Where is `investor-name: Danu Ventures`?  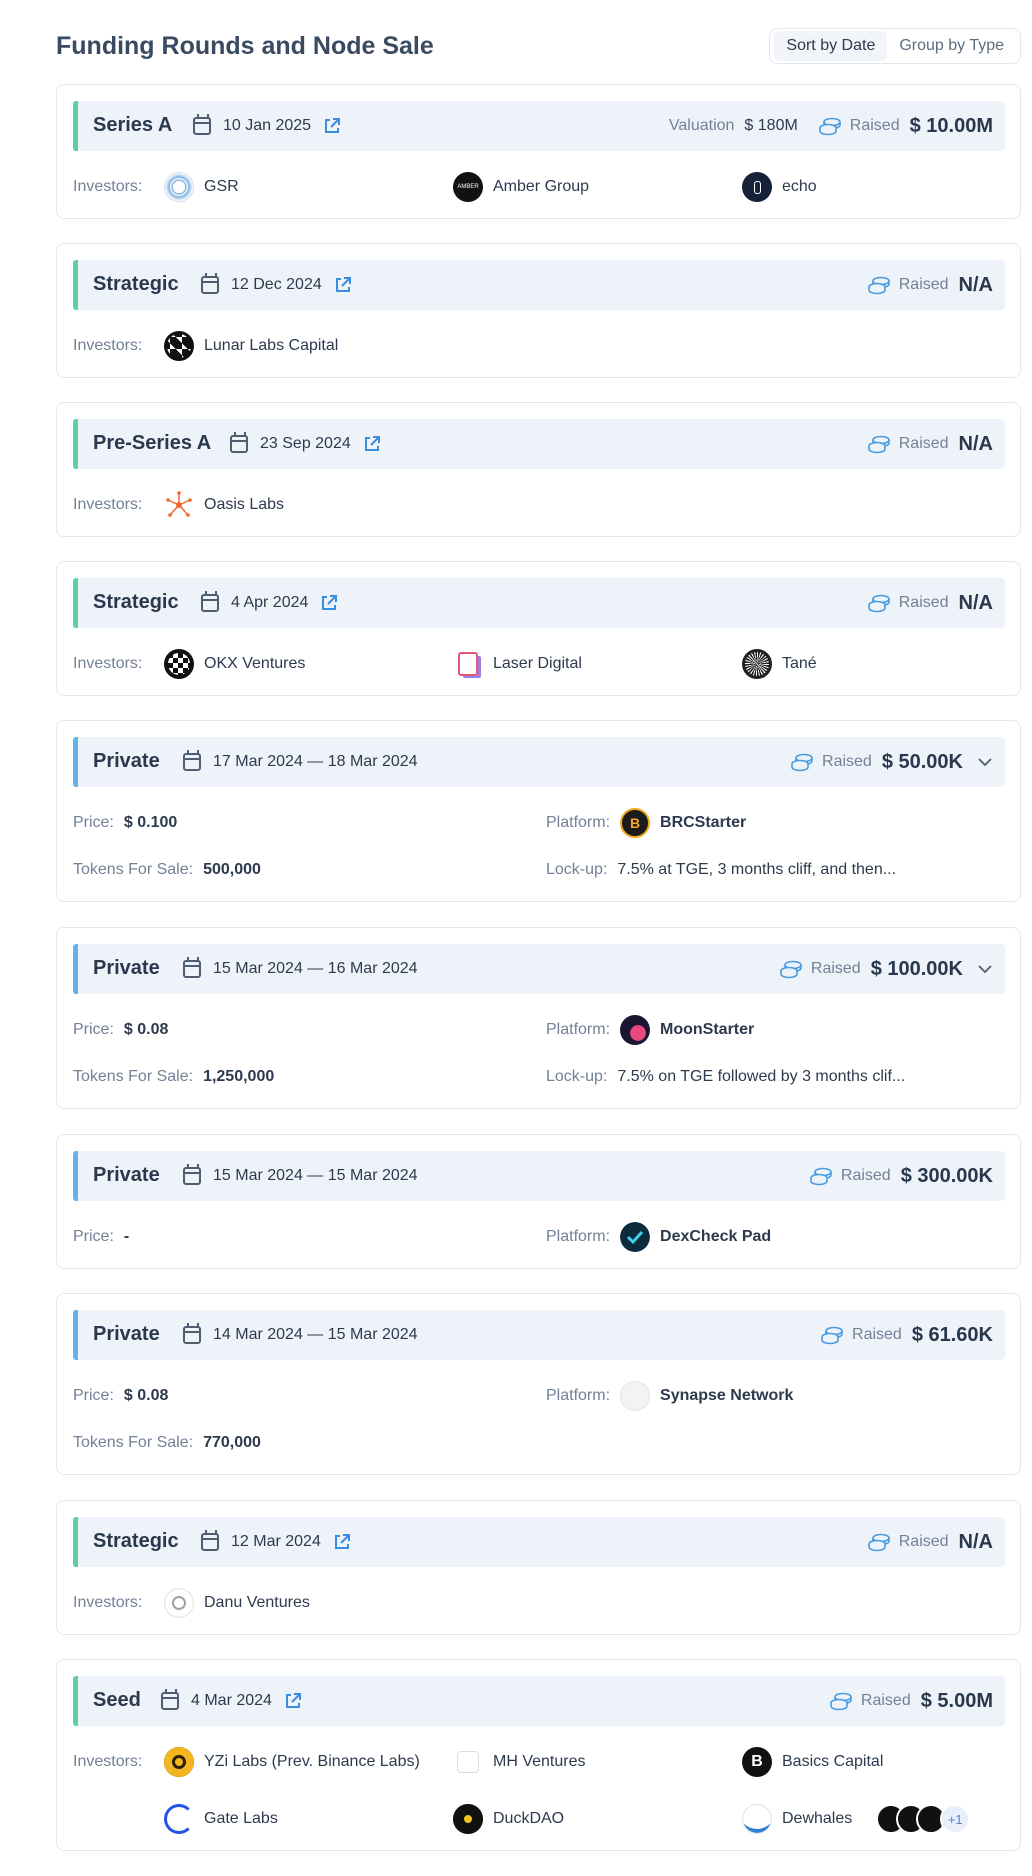 investor-name: Danu Ventures is located at coordinates (257, 1602).